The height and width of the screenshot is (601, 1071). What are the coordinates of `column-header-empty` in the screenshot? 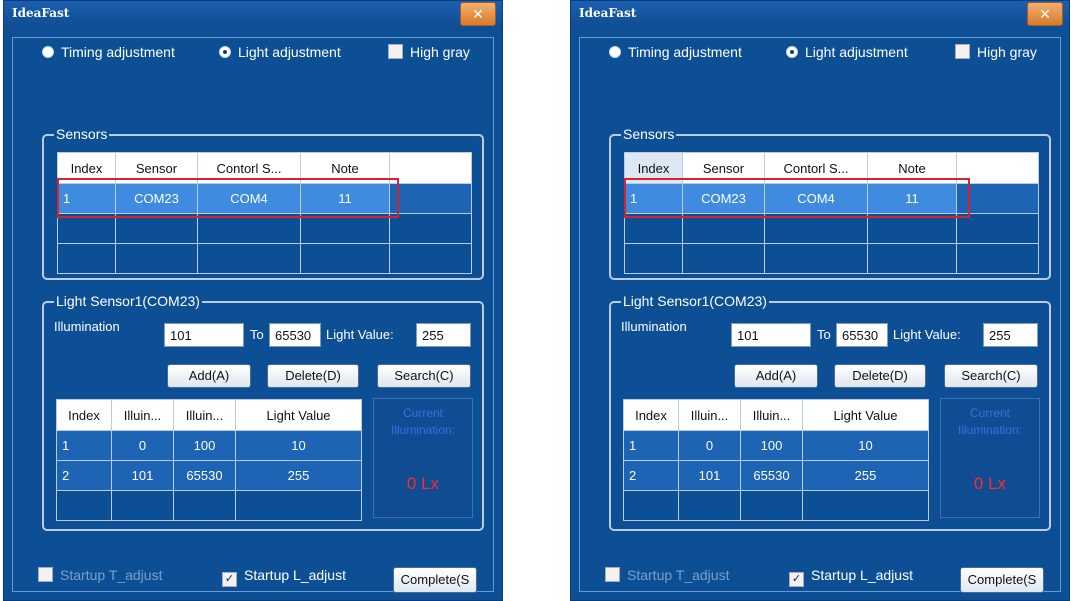 It's located at (430, 168).